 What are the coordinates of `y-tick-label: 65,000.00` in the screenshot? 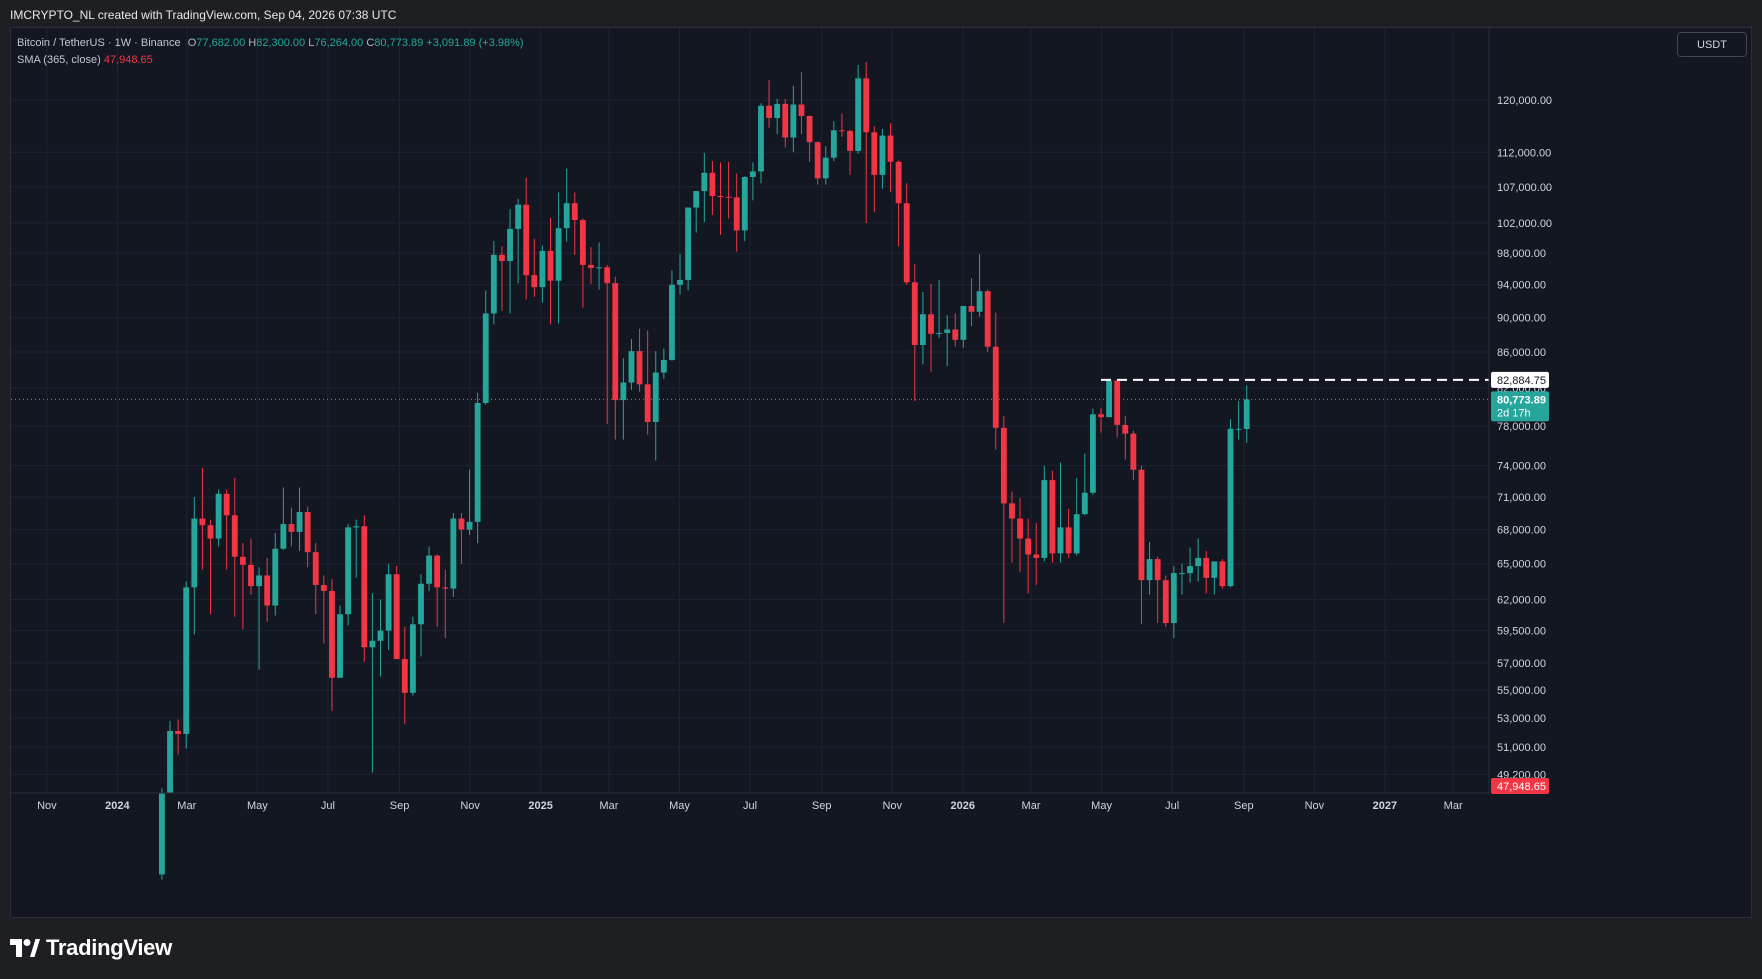 It's located at (1521, 565).